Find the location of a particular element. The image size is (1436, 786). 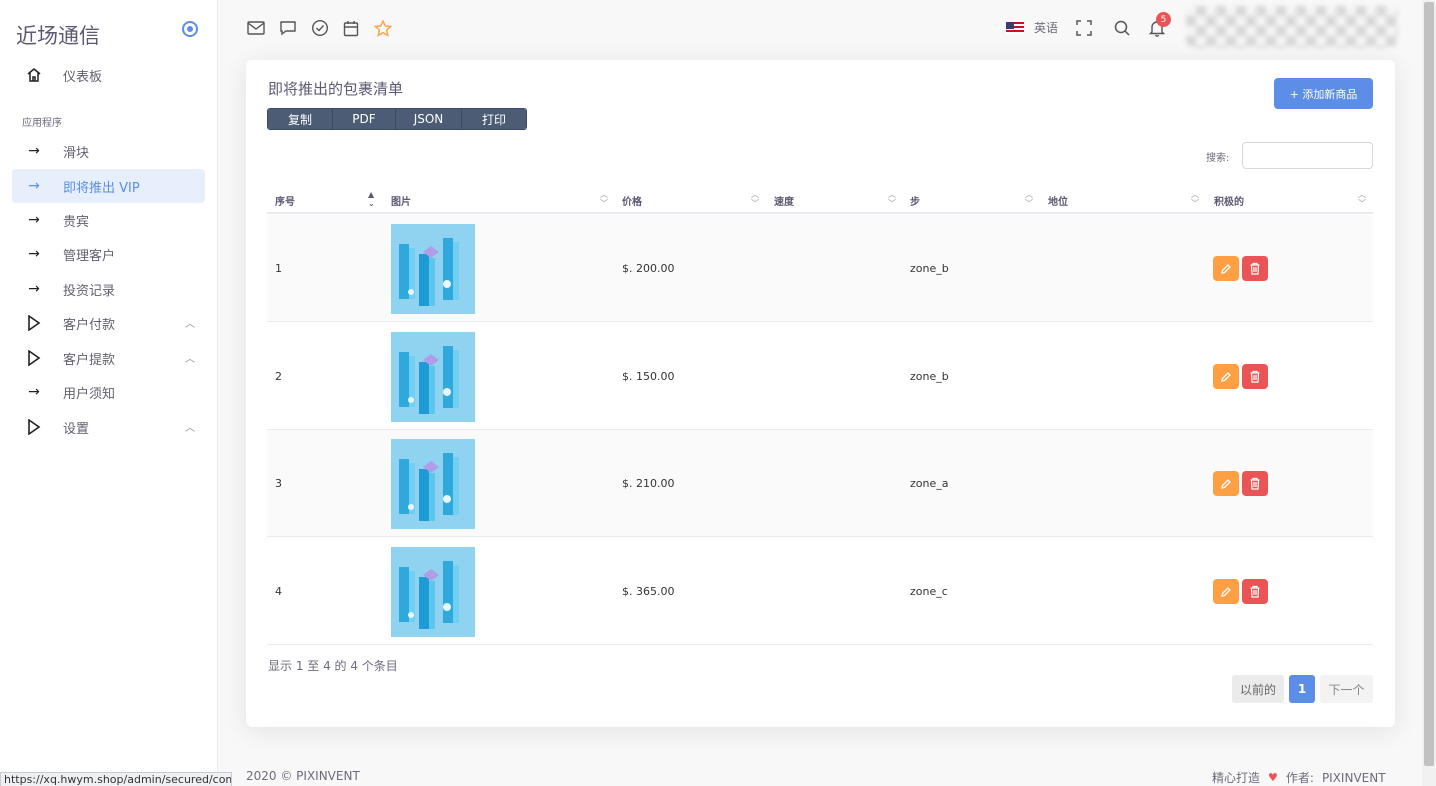

pagination-prev-button: 以前的 is located at coordinates (1258, 689).